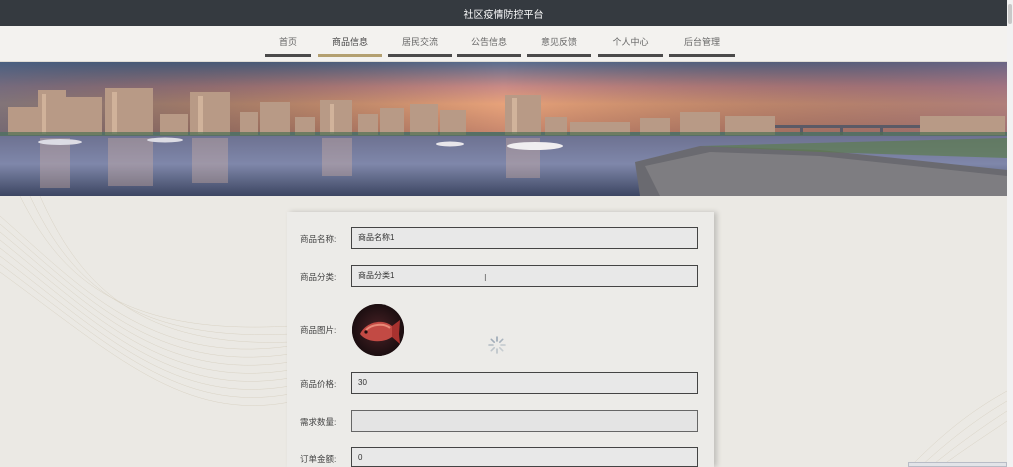 This screenshot has height=467, width=1013. What do you see at coordinates (318, 330) in the screenshot?
I see `product-image-label: 商品图片:` at bounding box center [318, 330].